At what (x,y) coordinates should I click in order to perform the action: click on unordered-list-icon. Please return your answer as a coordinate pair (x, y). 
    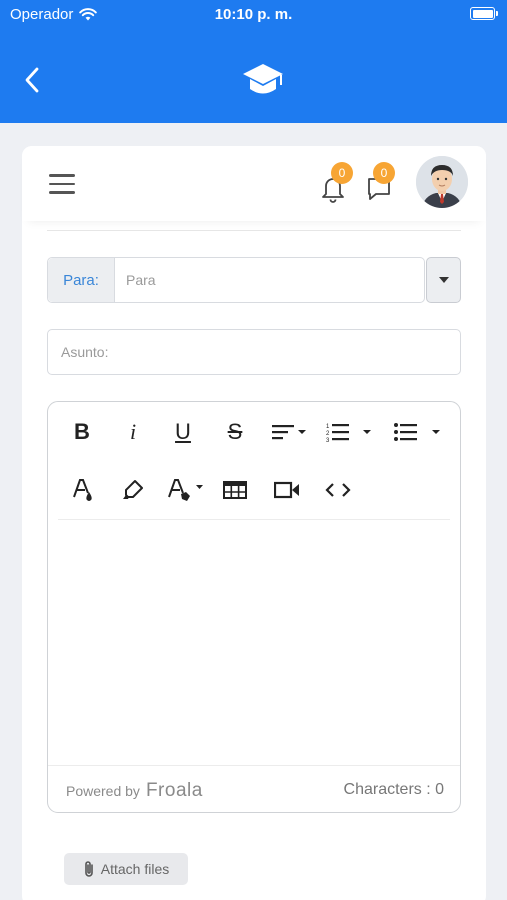
    Looking at the image, I should click on (417, 432).